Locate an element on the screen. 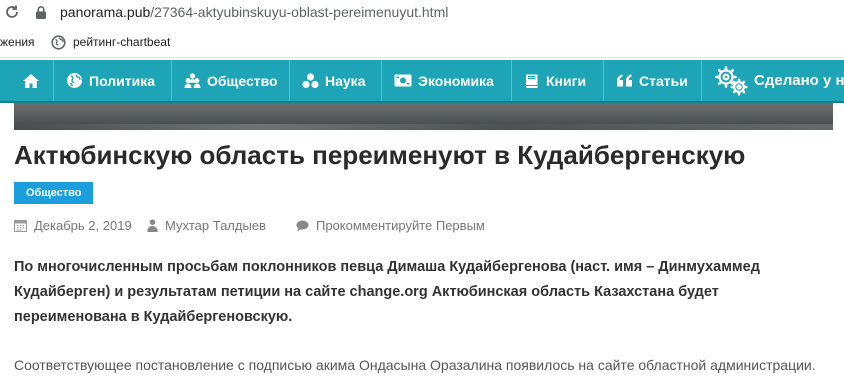 The width and height of the screenshot is (844, 384). nav-item-label: Книги is located at coordinates (566, 80).